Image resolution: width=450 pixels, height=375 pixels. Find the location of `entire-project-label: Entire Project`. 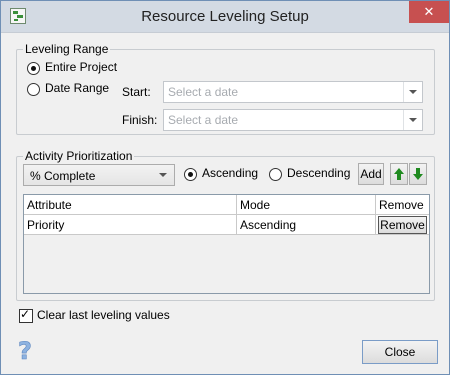

entire-project-label: Entire Project is located at coordinates (81, 67).